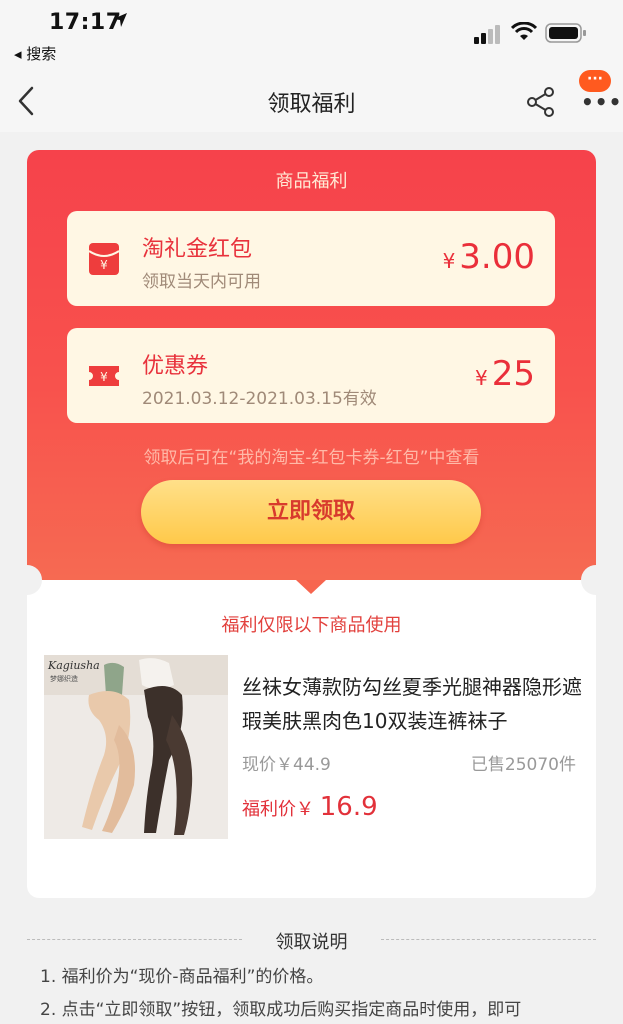 This screenshot has height=1024, width=623. What do you see at coordinates (201, 282) in the screenshot?
I see `benefit-subtitle: 领取当天内可用` at bounding box center [201, 282].